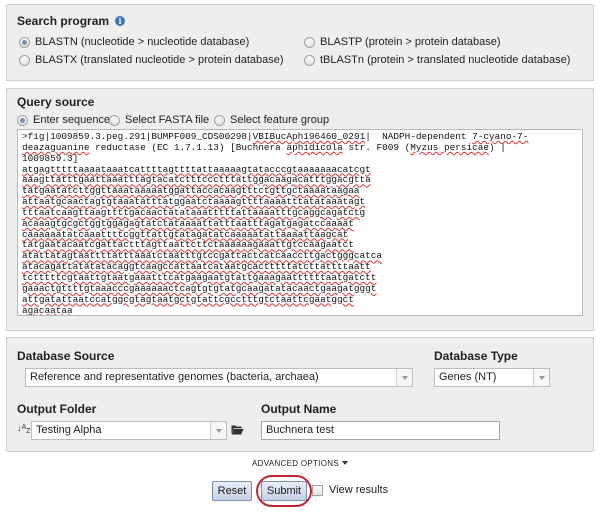 This screenshot has width=600, height=516. I want to click on view-results-checkbox: View results, so click(350, 490).